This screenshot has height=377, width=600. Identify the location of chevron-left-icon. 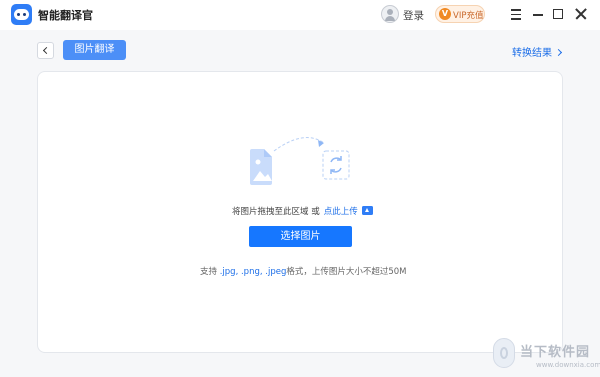
(46, 50).